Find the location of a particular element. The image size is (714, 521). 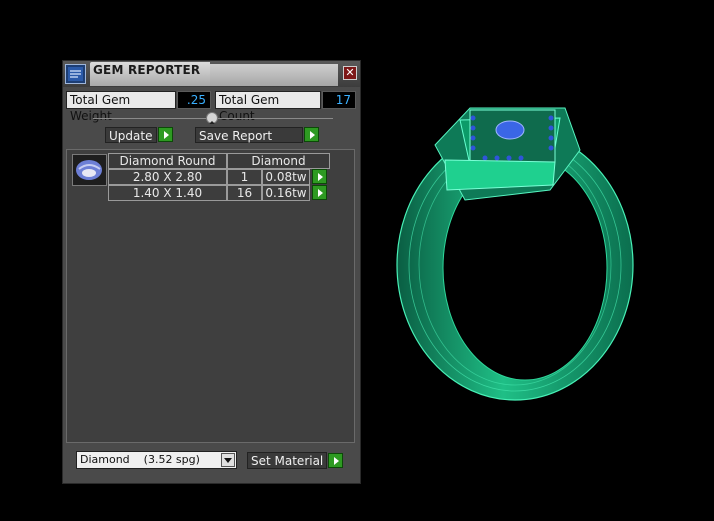

table-row-weight: 0.16tw is located at coordinates (286, 193).